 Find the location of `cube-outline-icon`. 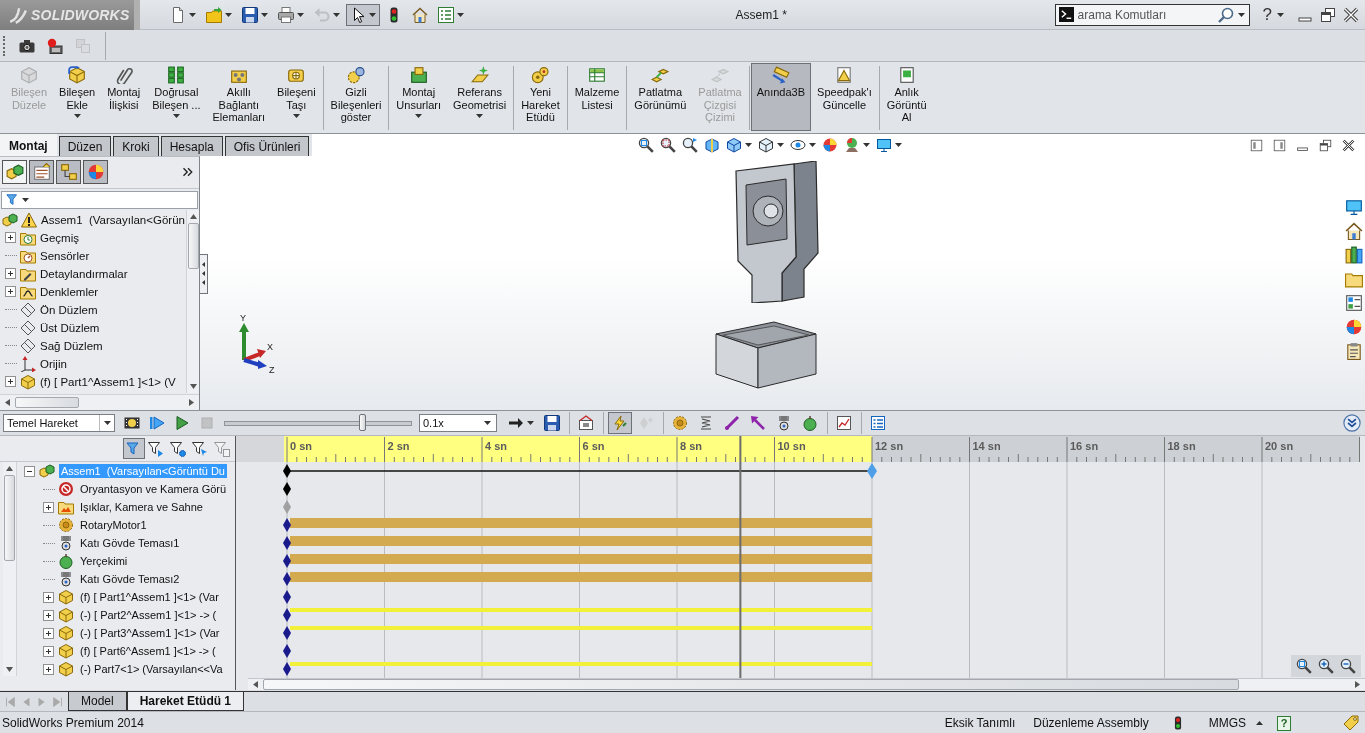

cube-outline-icon is located at coordinates (766, 145).